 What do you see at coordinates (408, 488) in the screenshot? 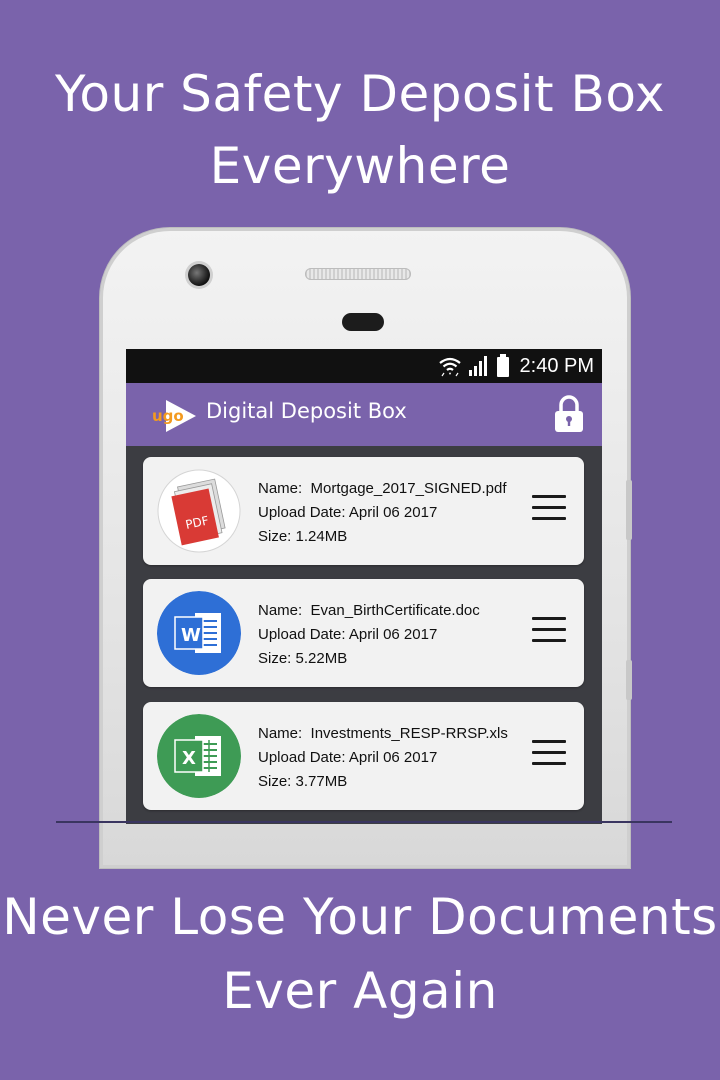
I see `file-name: Mortgage_2017_SIGNED.pdf` at bounding box center [408, 488].